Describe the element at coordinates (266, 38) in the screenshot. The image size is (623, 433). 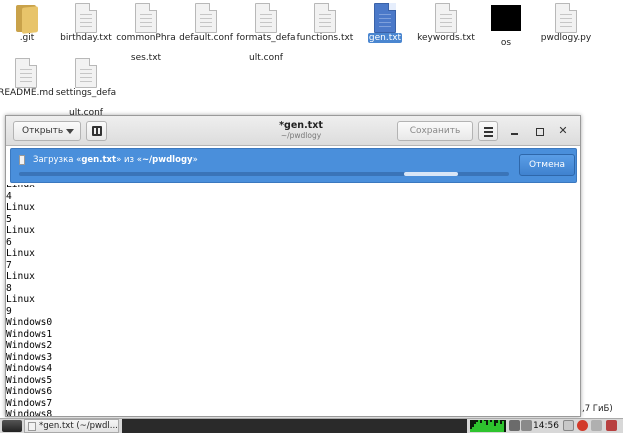
I see `file-label: formats_defa` at that location.